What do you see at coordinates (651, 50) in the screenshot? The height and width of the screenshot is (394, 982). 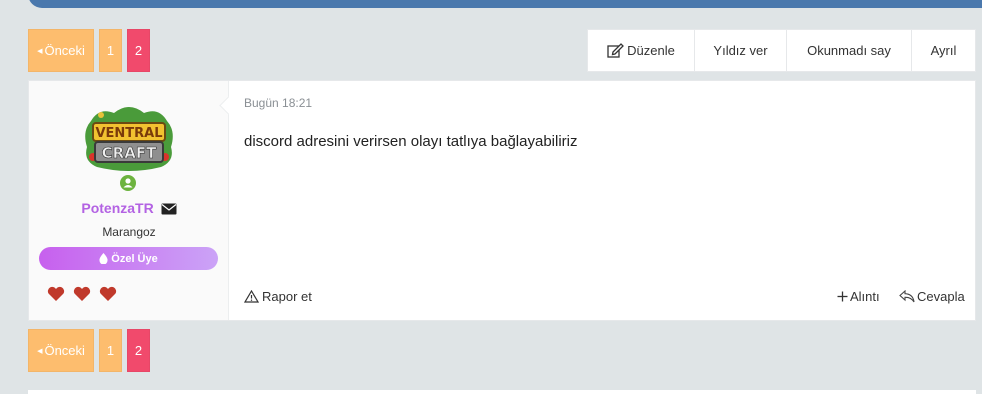 I see `edit-label: Düzenle` at bounding box center [651, 50].